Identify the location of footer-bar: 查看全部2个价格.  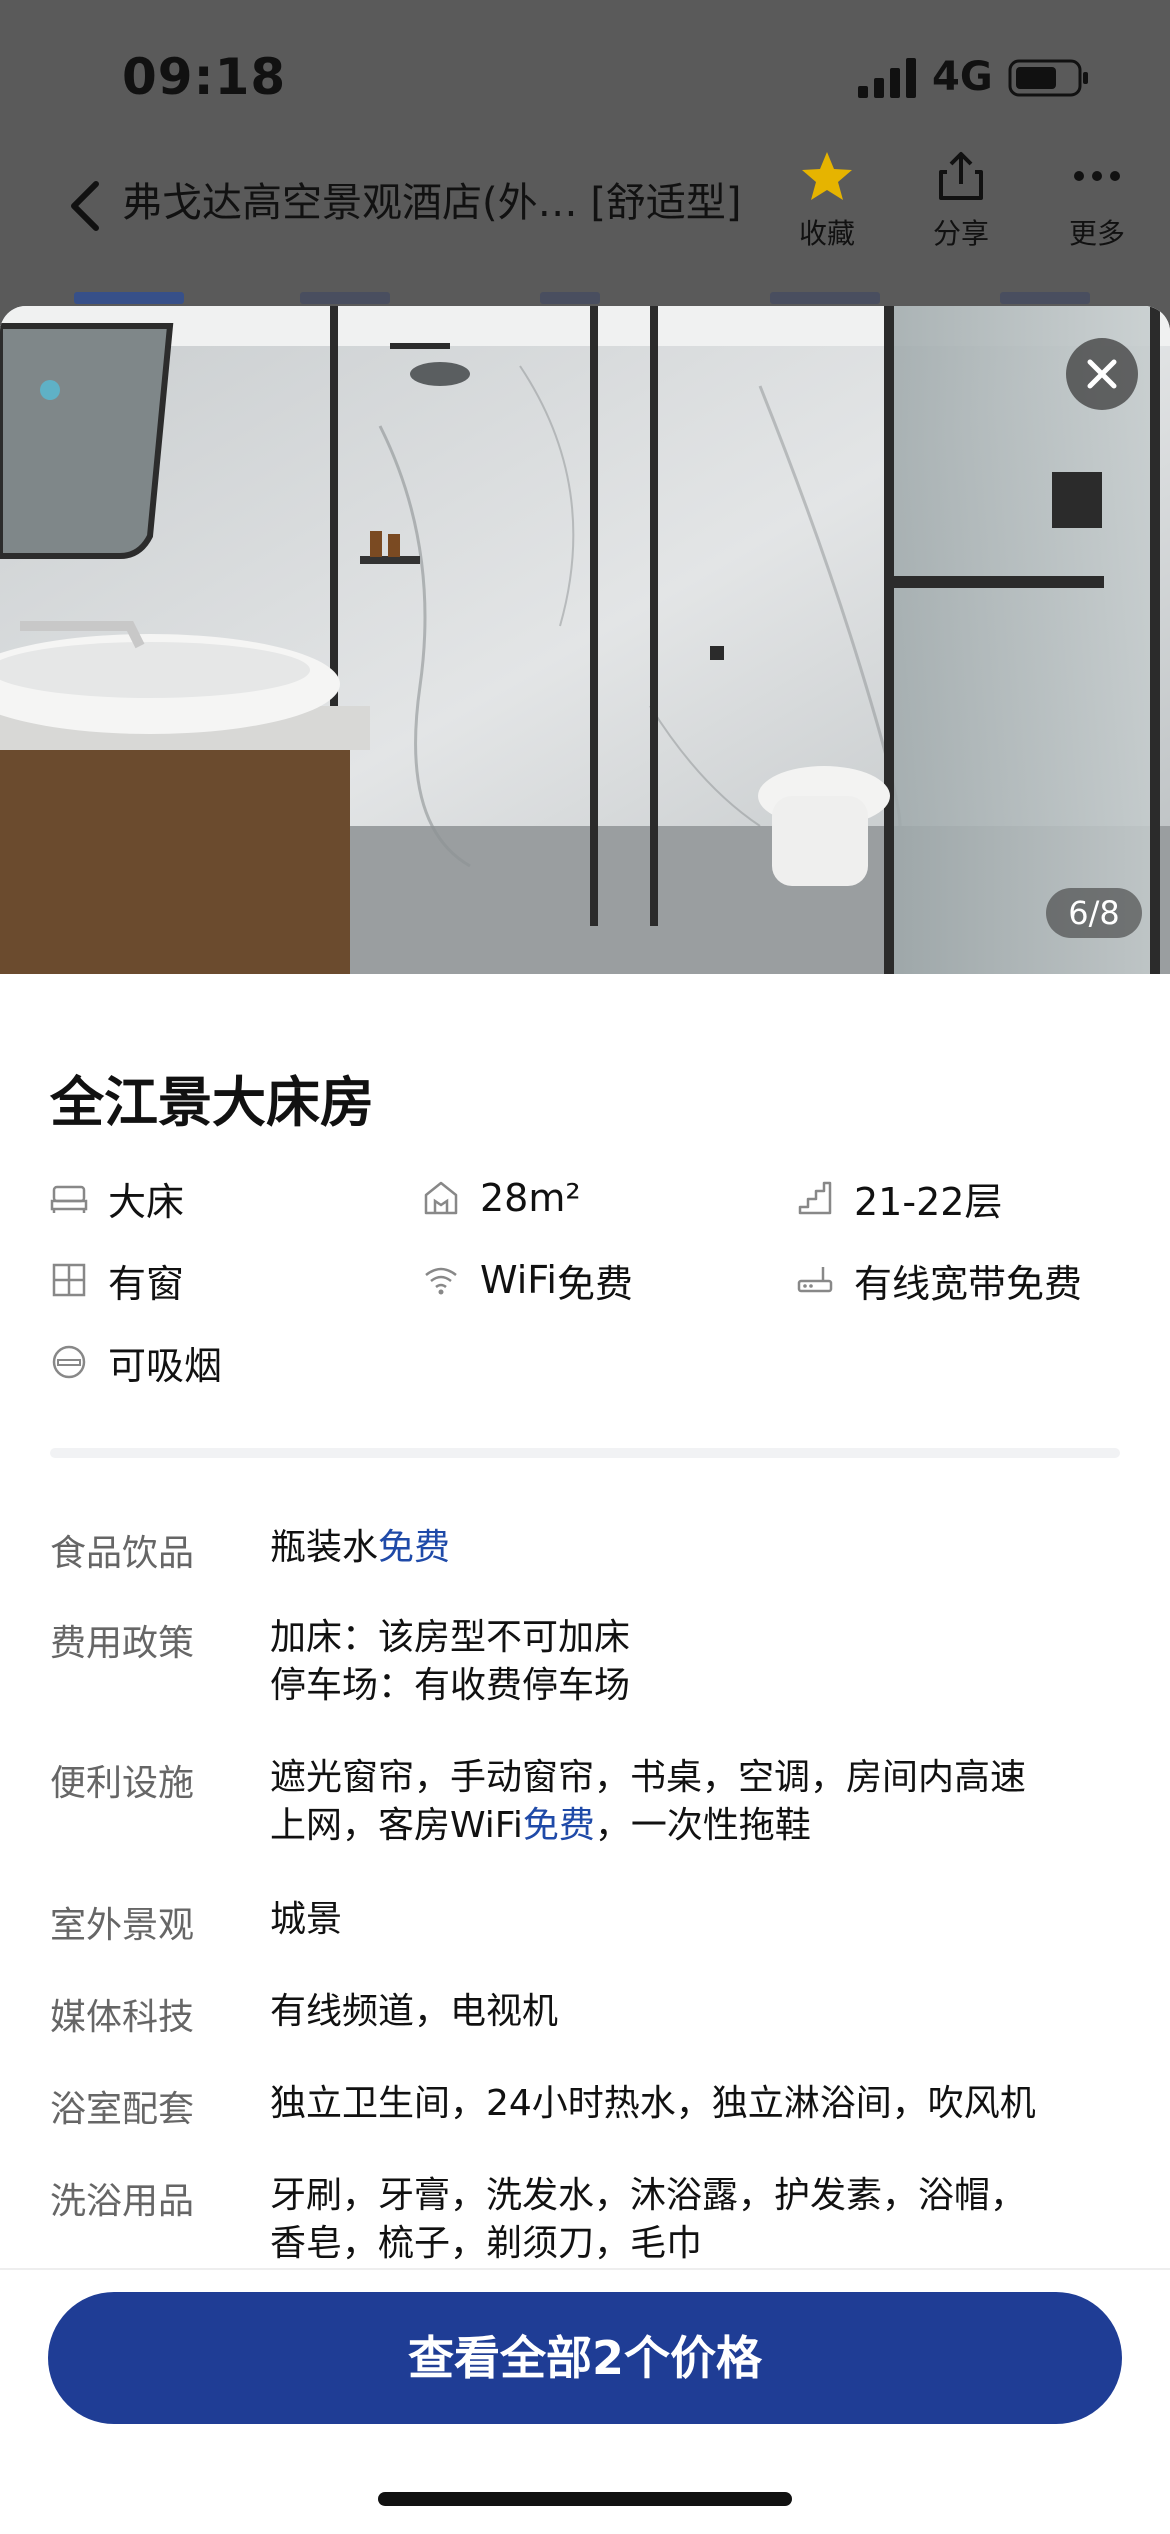
(585, 2401).